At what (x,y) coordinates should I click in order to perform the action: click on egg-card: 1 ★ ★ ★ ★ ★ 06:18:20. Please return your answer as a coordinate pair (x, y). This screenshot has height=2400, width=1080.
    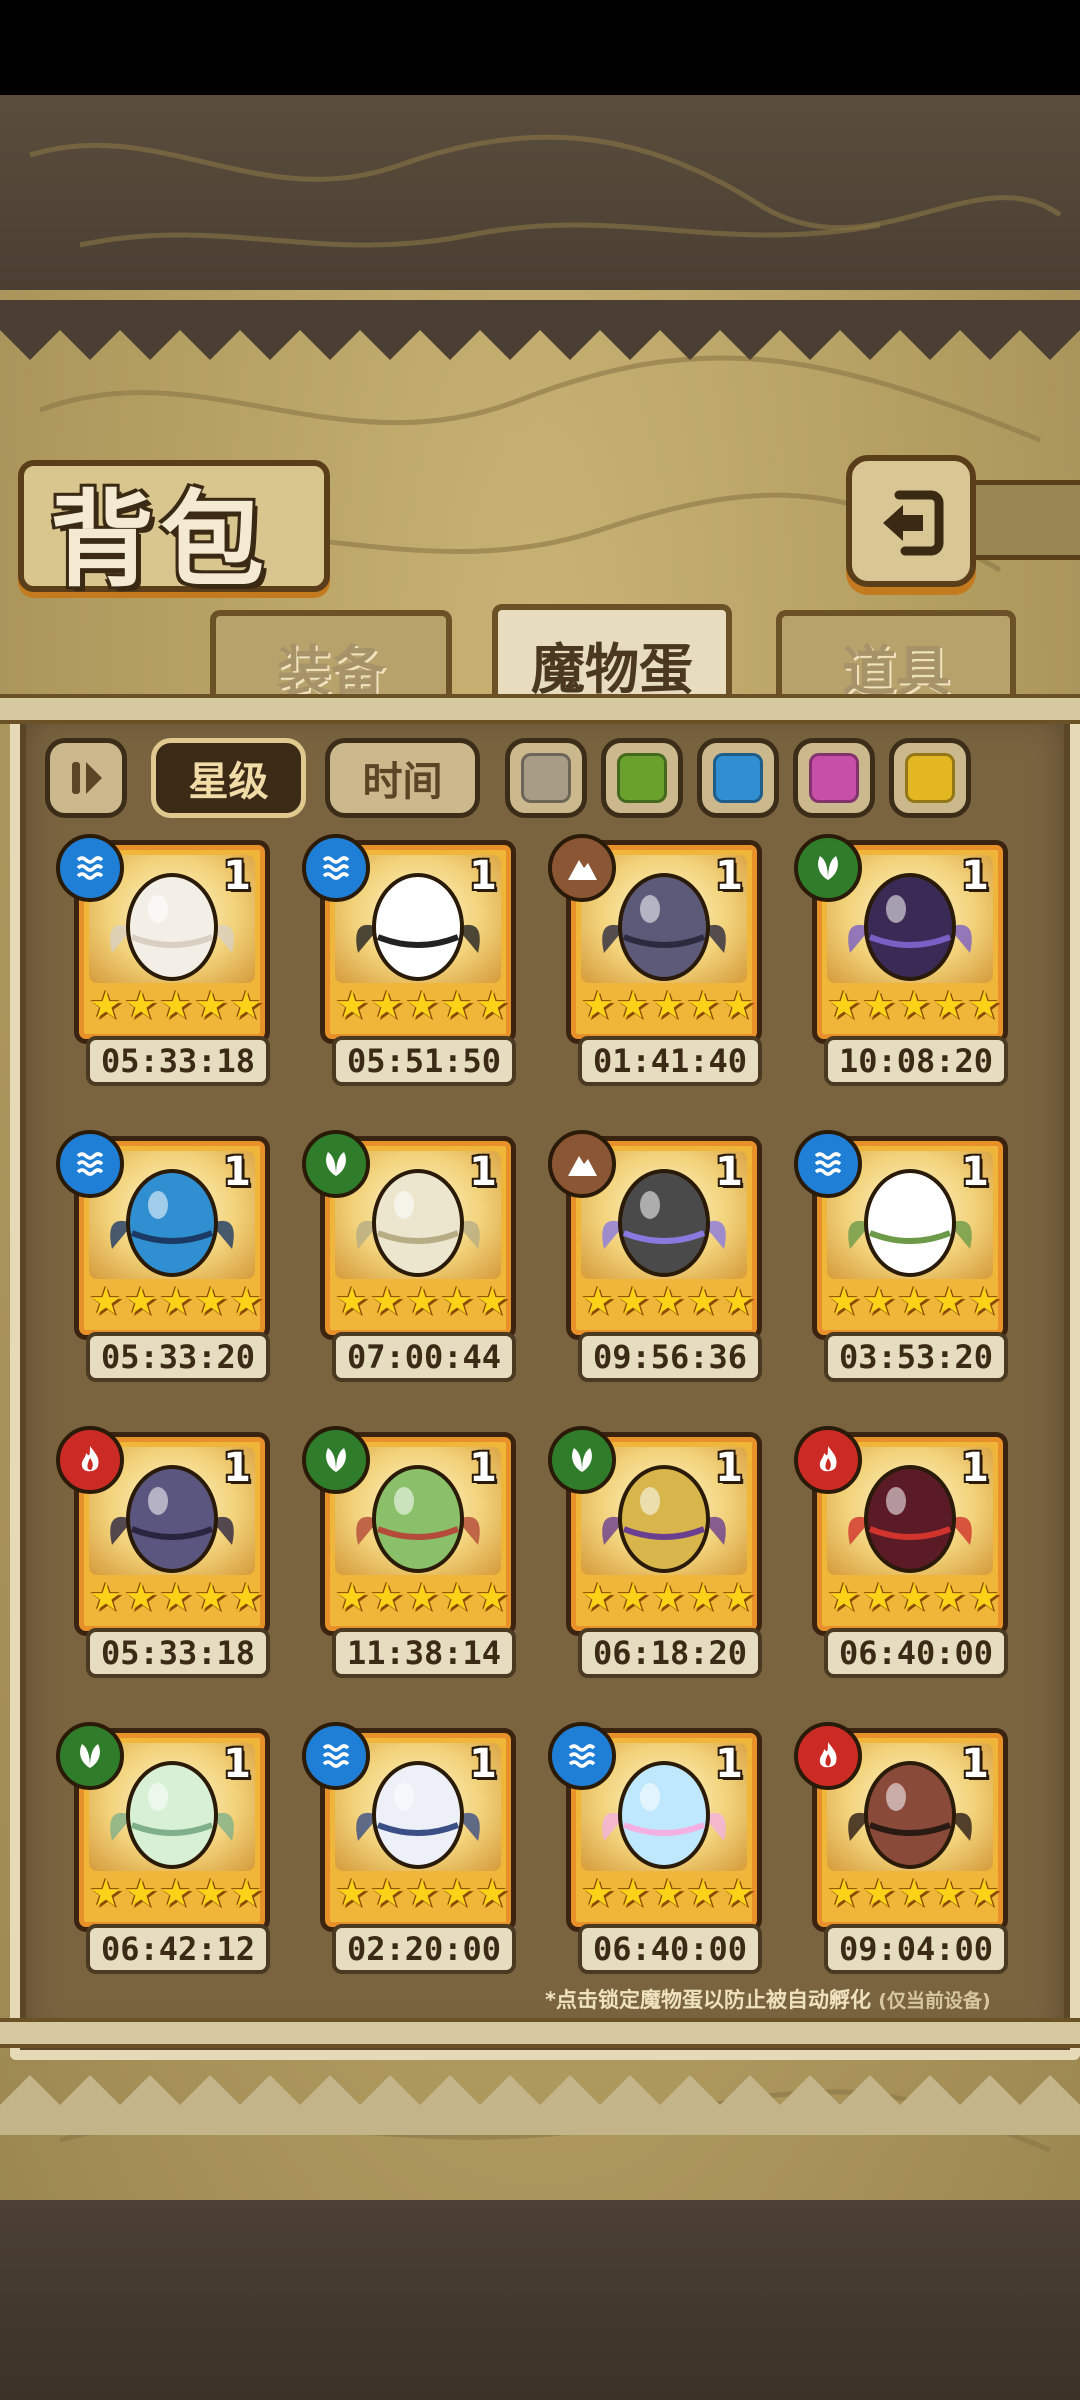
    Looking at the image, I should click on (655, 1552).